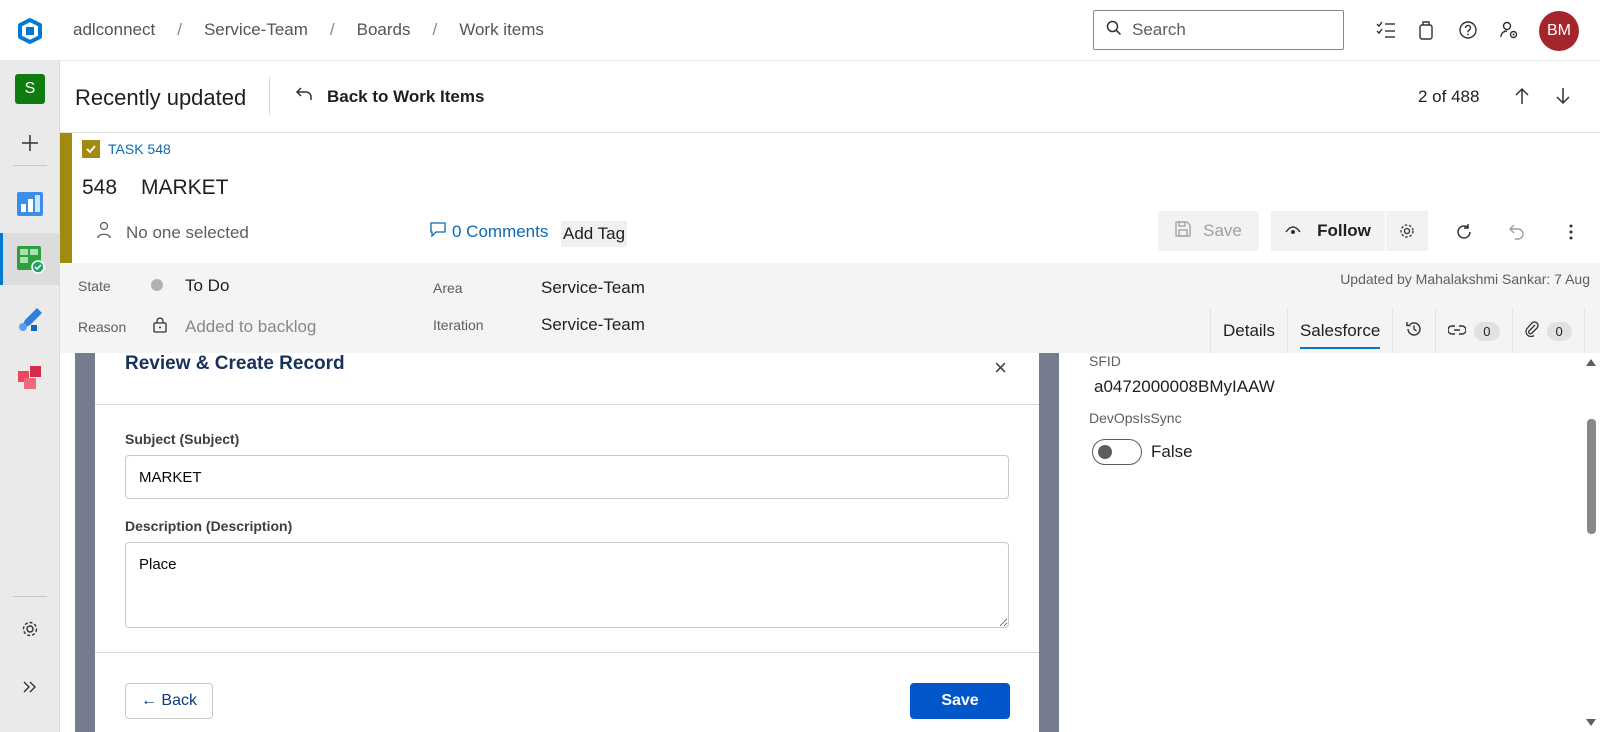  What do you see at coordinates (169, 701) in the screenshot?
I see `back-button: ← Back` at bounding box center [169, 701].